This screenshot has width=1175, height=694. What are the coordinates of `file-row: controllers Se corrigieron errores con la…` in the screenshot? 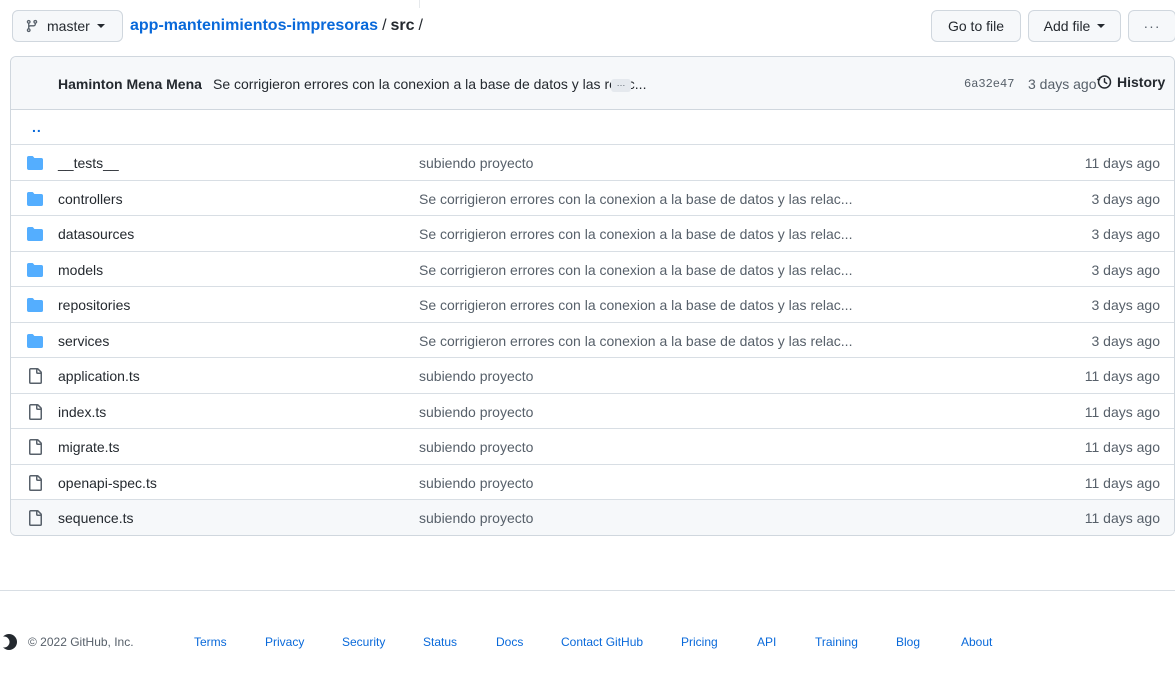 It's located at (592, 198).